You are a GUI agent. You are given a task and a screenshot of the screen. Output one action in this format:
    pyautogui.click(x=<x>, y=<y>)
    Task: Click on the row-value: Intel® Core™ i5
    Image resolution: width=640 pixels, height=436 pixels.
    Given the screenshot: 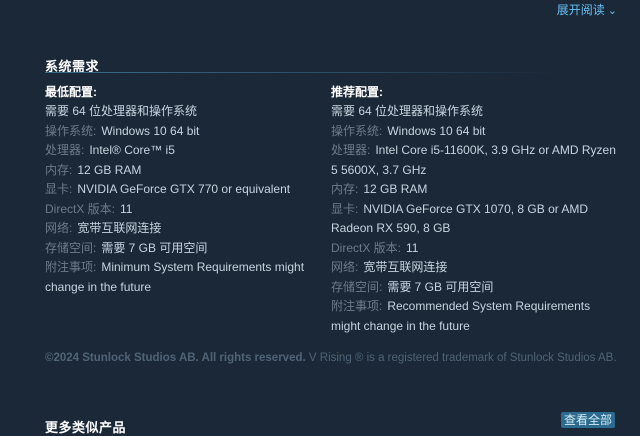 What is the action you would take?
    pyautogui.click(x=132, y=150)
    